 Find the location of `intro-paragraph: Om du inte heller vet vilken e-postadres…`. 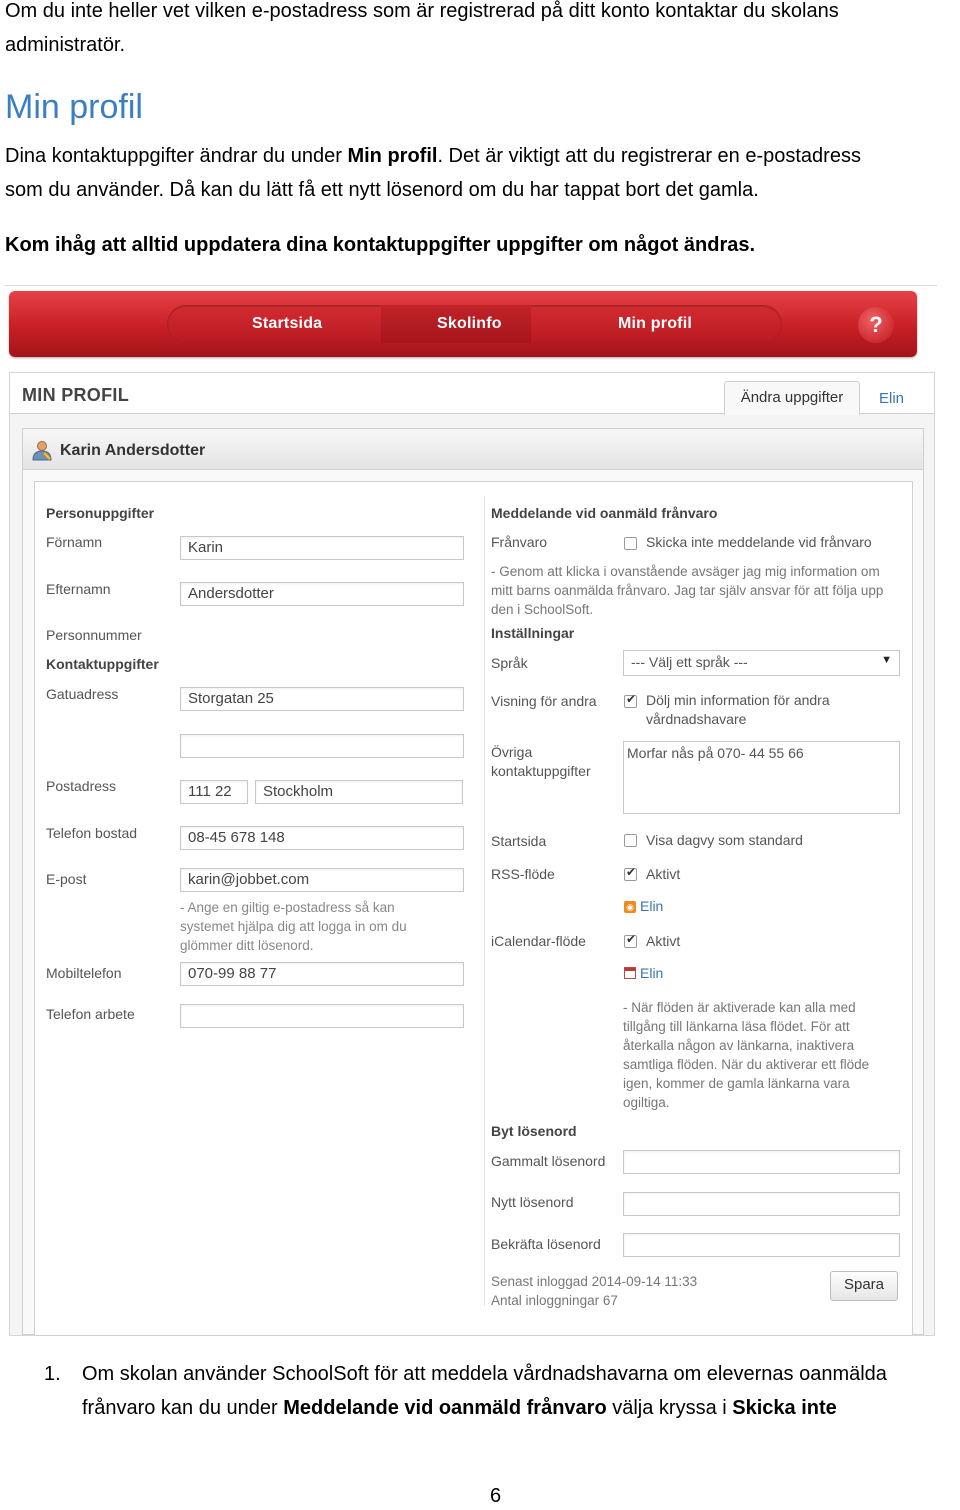

intro-paragraph: Om du inte heller vet vilken e-postadres… is located at coordinates (482, 31).